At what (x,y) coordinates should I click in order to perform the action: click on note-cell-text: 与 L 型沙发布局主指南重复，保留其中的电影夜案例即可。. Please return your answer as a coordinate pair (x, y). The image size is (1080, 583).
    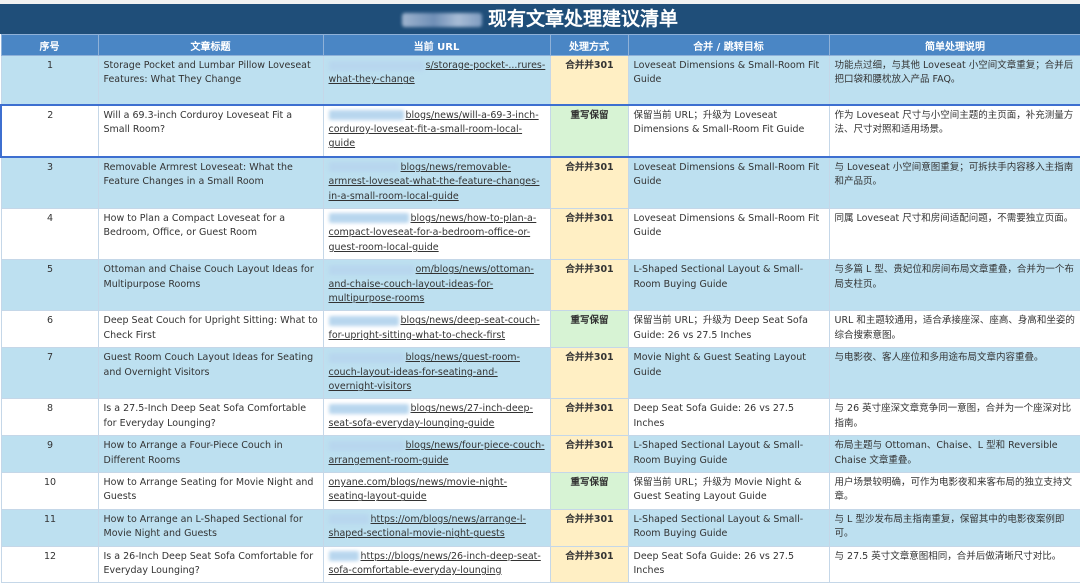
    Looking at the image, I should click on (949, 526).